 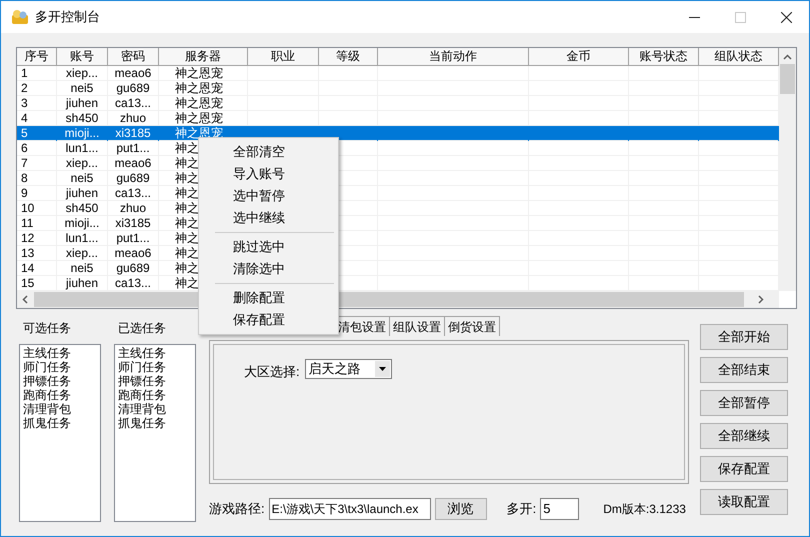 I want to click on column-header: 序号, so click(x=37, y=57).